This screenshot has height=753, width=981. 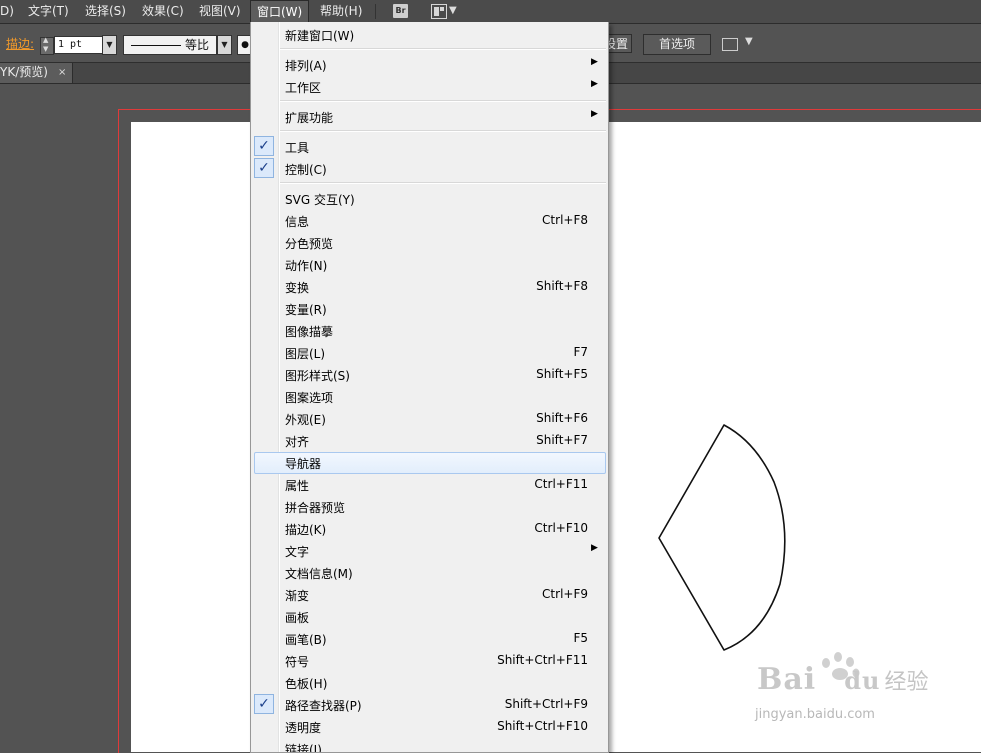 I want to click on menu-shortcut: Shift+Ctrl+F9, so click(x=546, y=704).